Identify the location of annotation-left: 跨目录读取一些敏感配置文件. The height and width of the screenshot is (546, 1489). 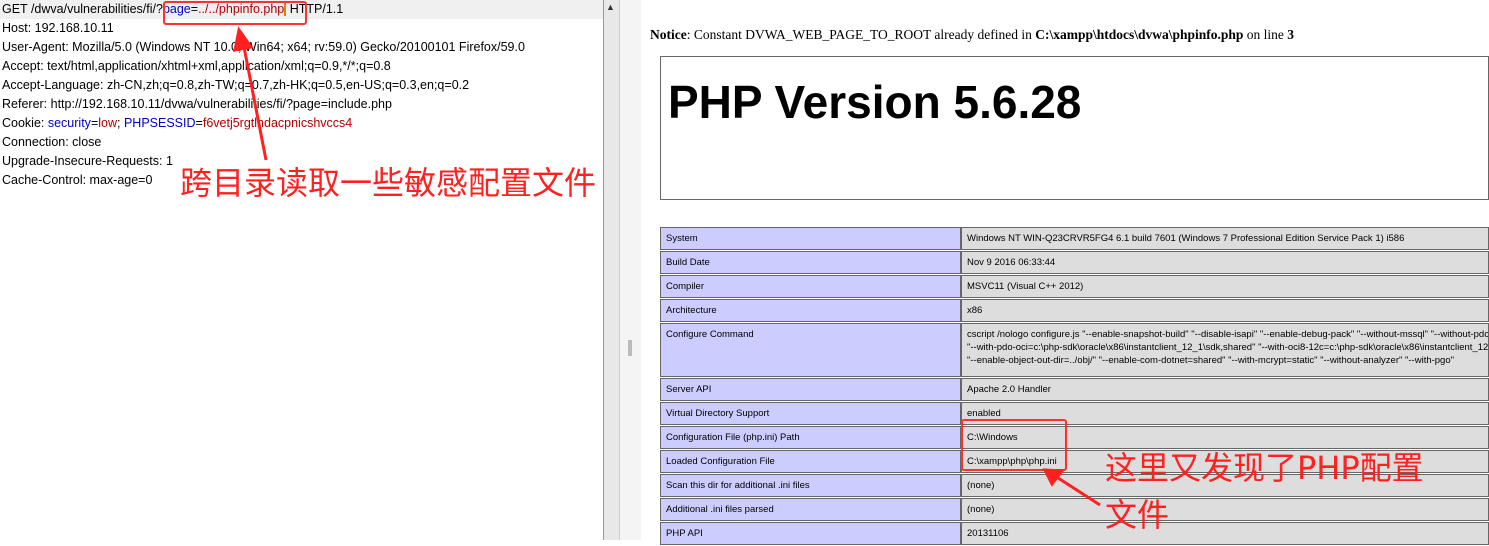
(388, 183).